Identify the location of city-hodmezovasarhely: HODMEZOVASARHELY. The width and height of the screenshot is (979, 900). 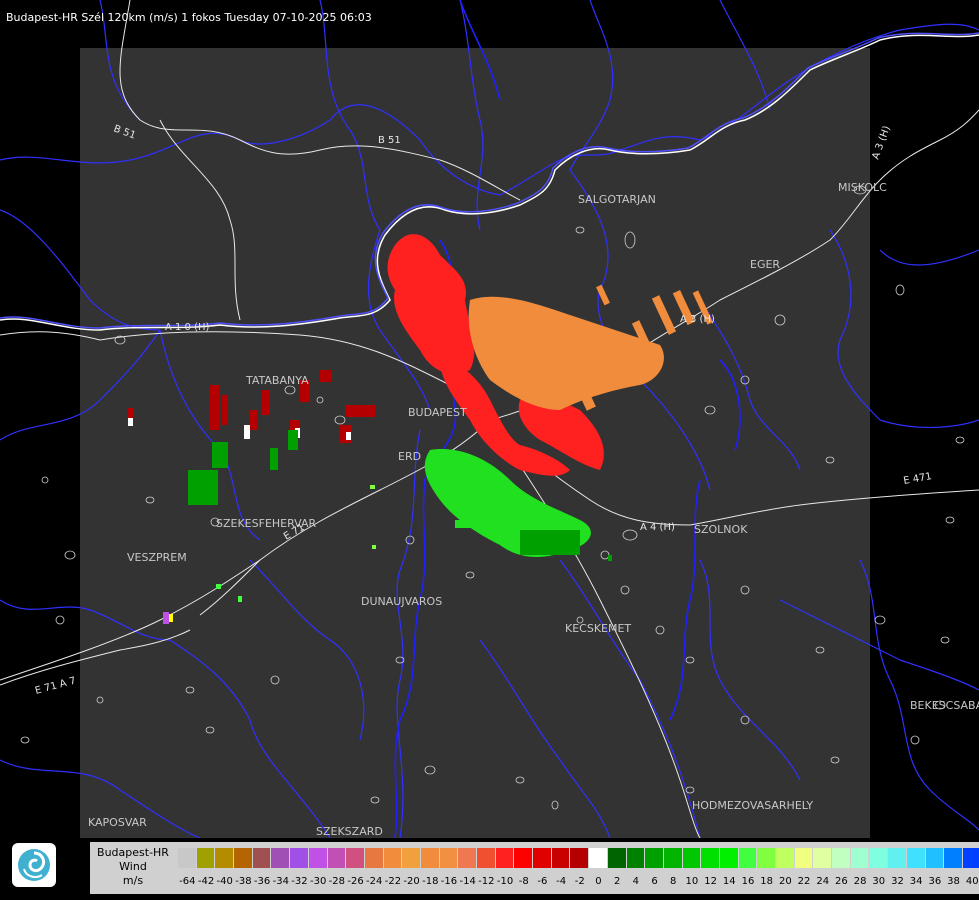
(752, 805).